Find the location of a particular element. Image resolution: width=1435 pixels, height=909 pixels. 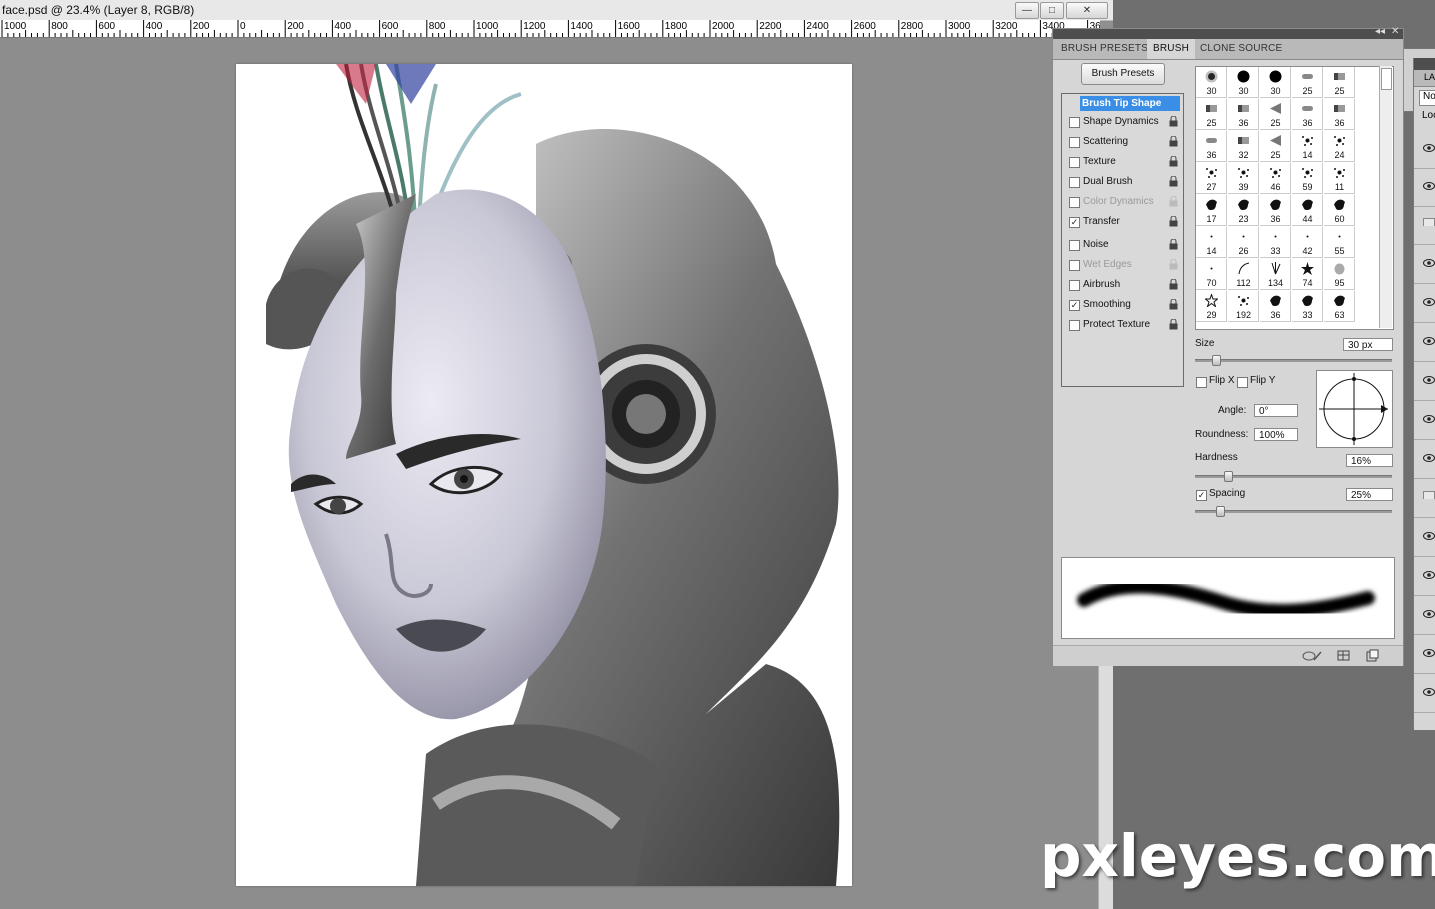

brush-tip-cell: 74 is located at coordinates (1307, 274).